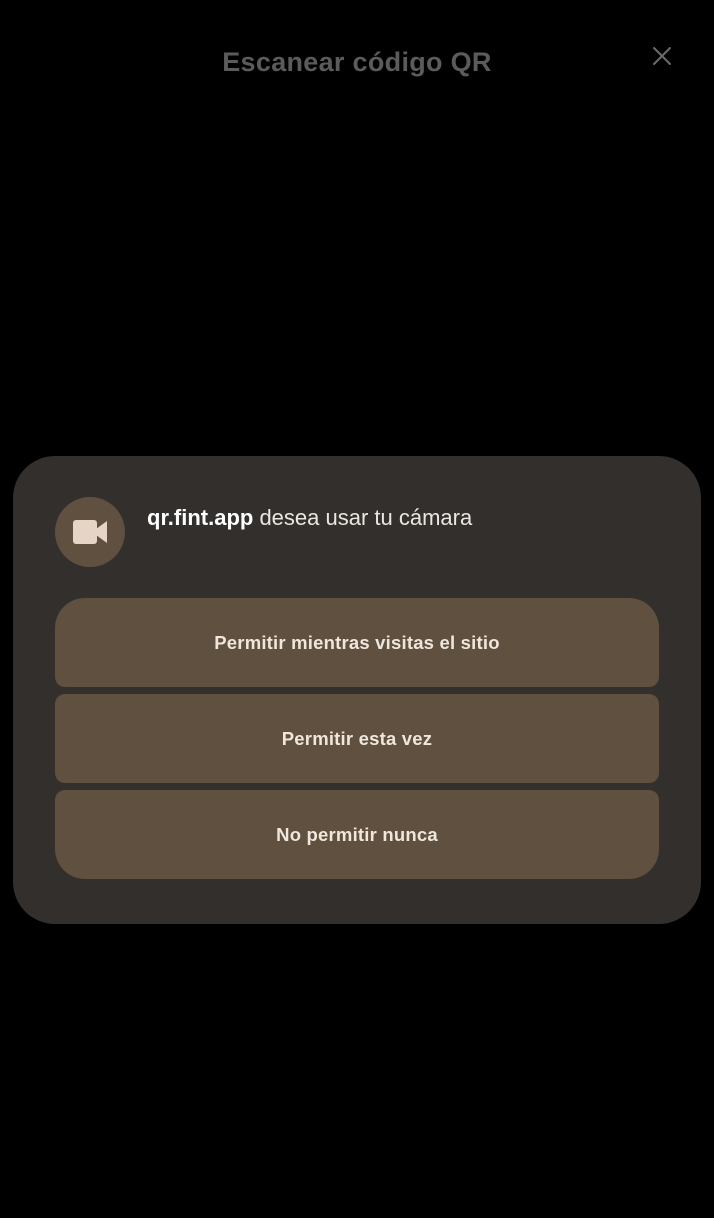 This screenshot has height=1218, width=714. What do you see at coordinates (357, 62) in the screenshot?
I see `page-title: Escanear código QR` at bounding box center [357, 62].